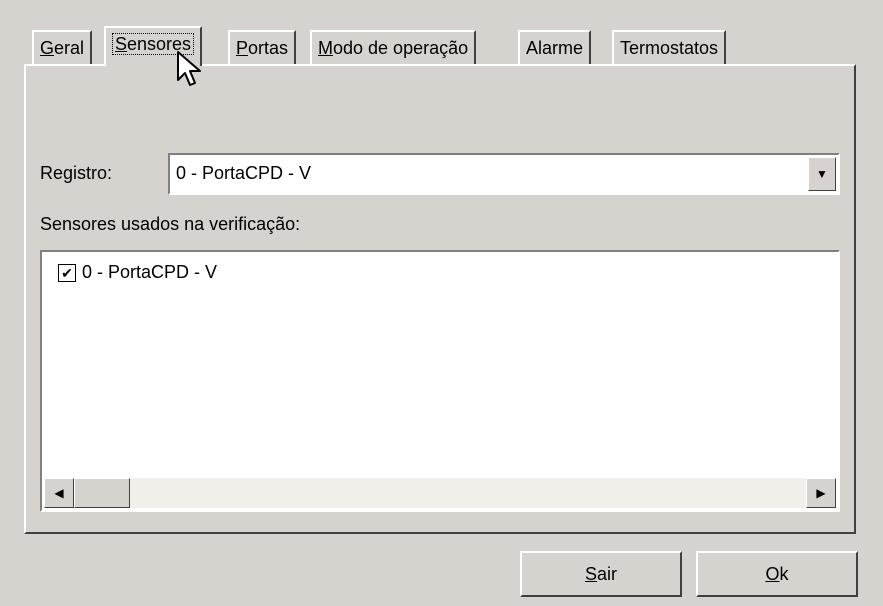  Describe the element at coordinates (47, 48) in the screenshot. I see `tab-mnemonic: G` at that location.